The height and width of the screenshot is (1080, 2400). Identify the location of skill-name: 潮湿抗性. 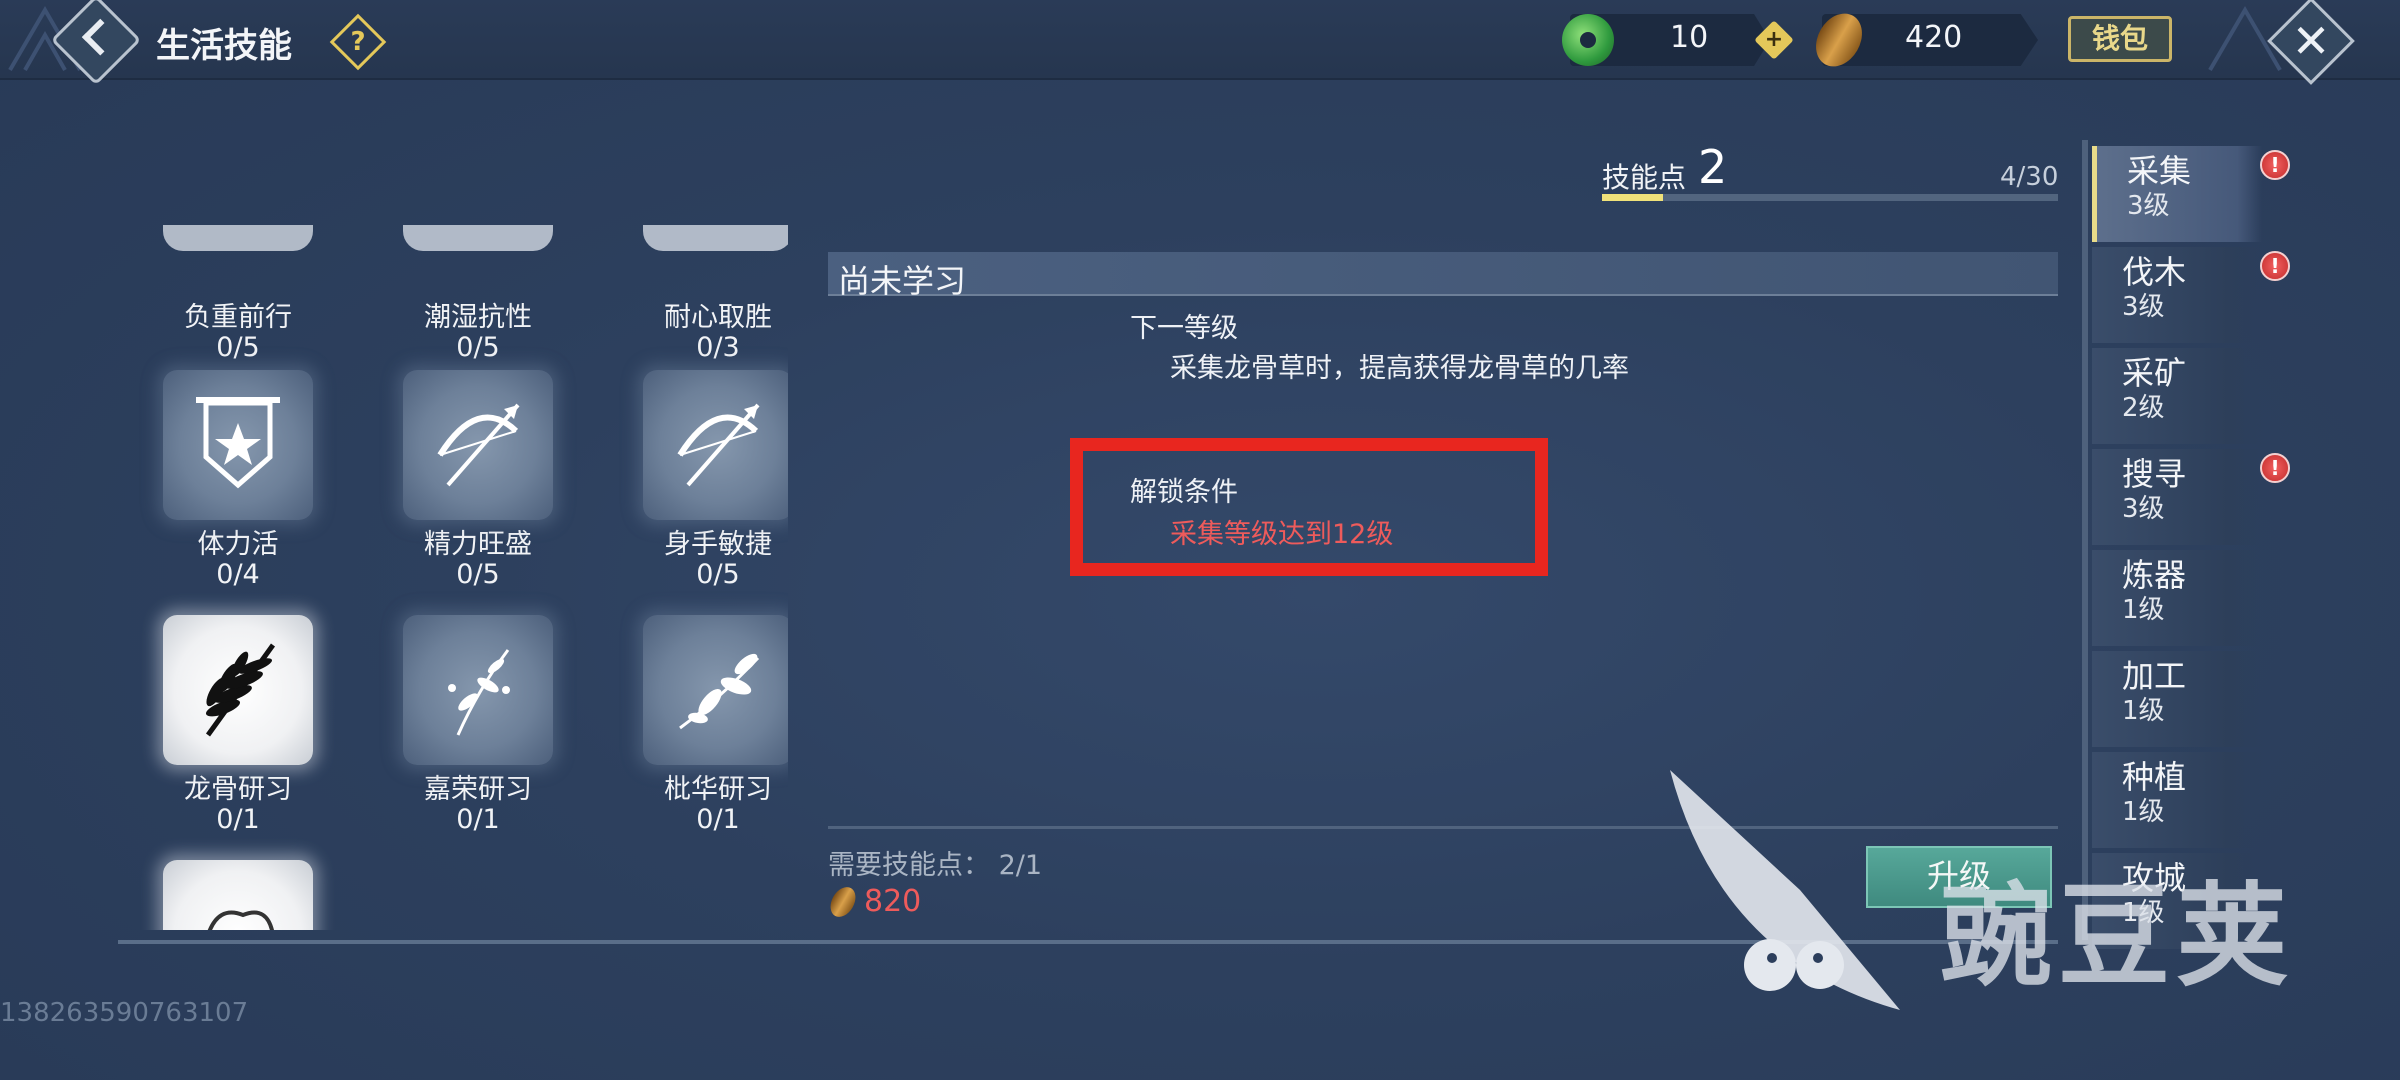
(478, 317).